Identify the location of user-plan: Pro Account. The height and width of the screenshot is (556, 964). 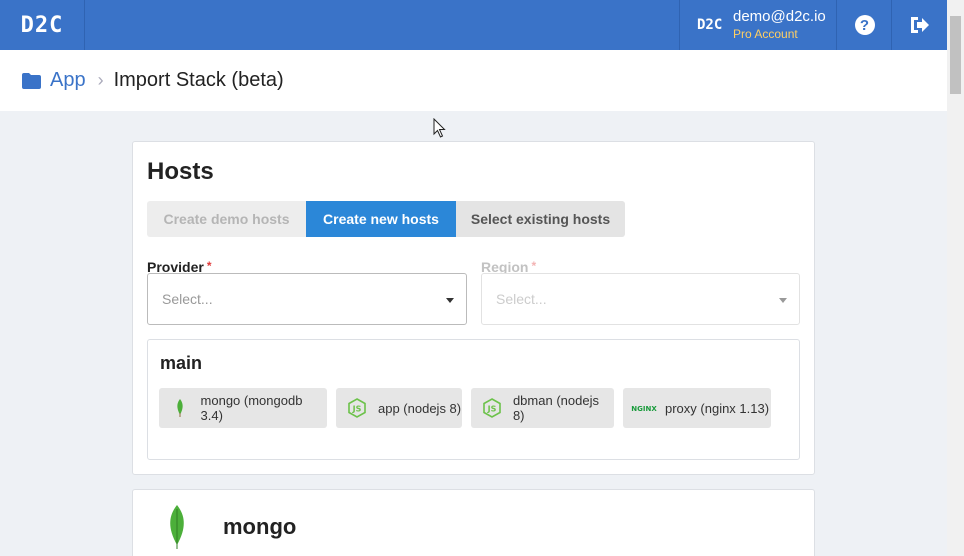
(765, 34).